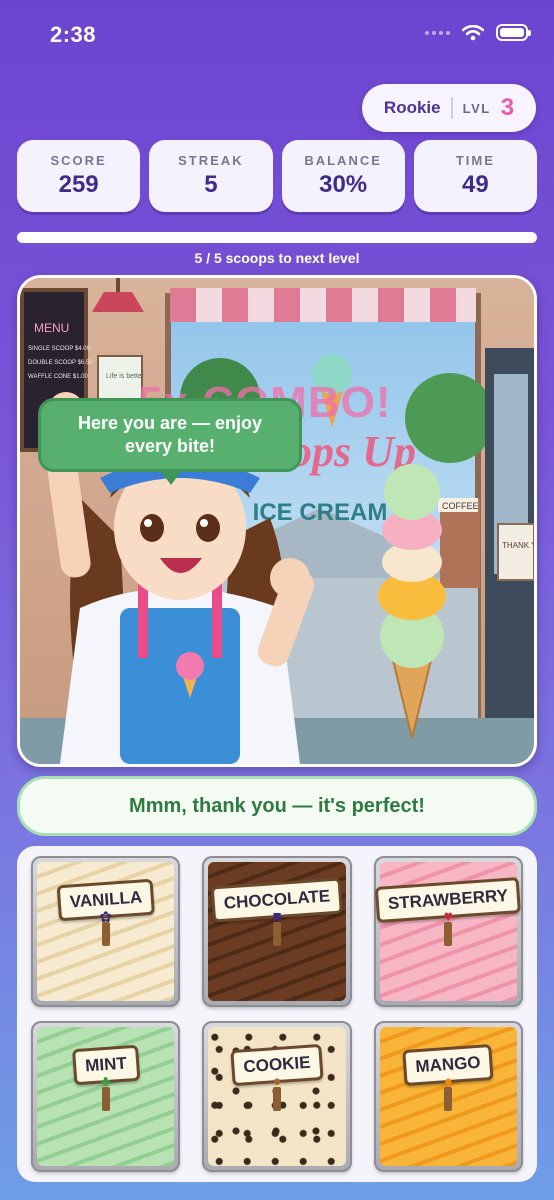 Image resolution: width=554 pixels, height=1200 pixels. I want to click on thank-you-sign: THANK YOU!, so click(518, 545).